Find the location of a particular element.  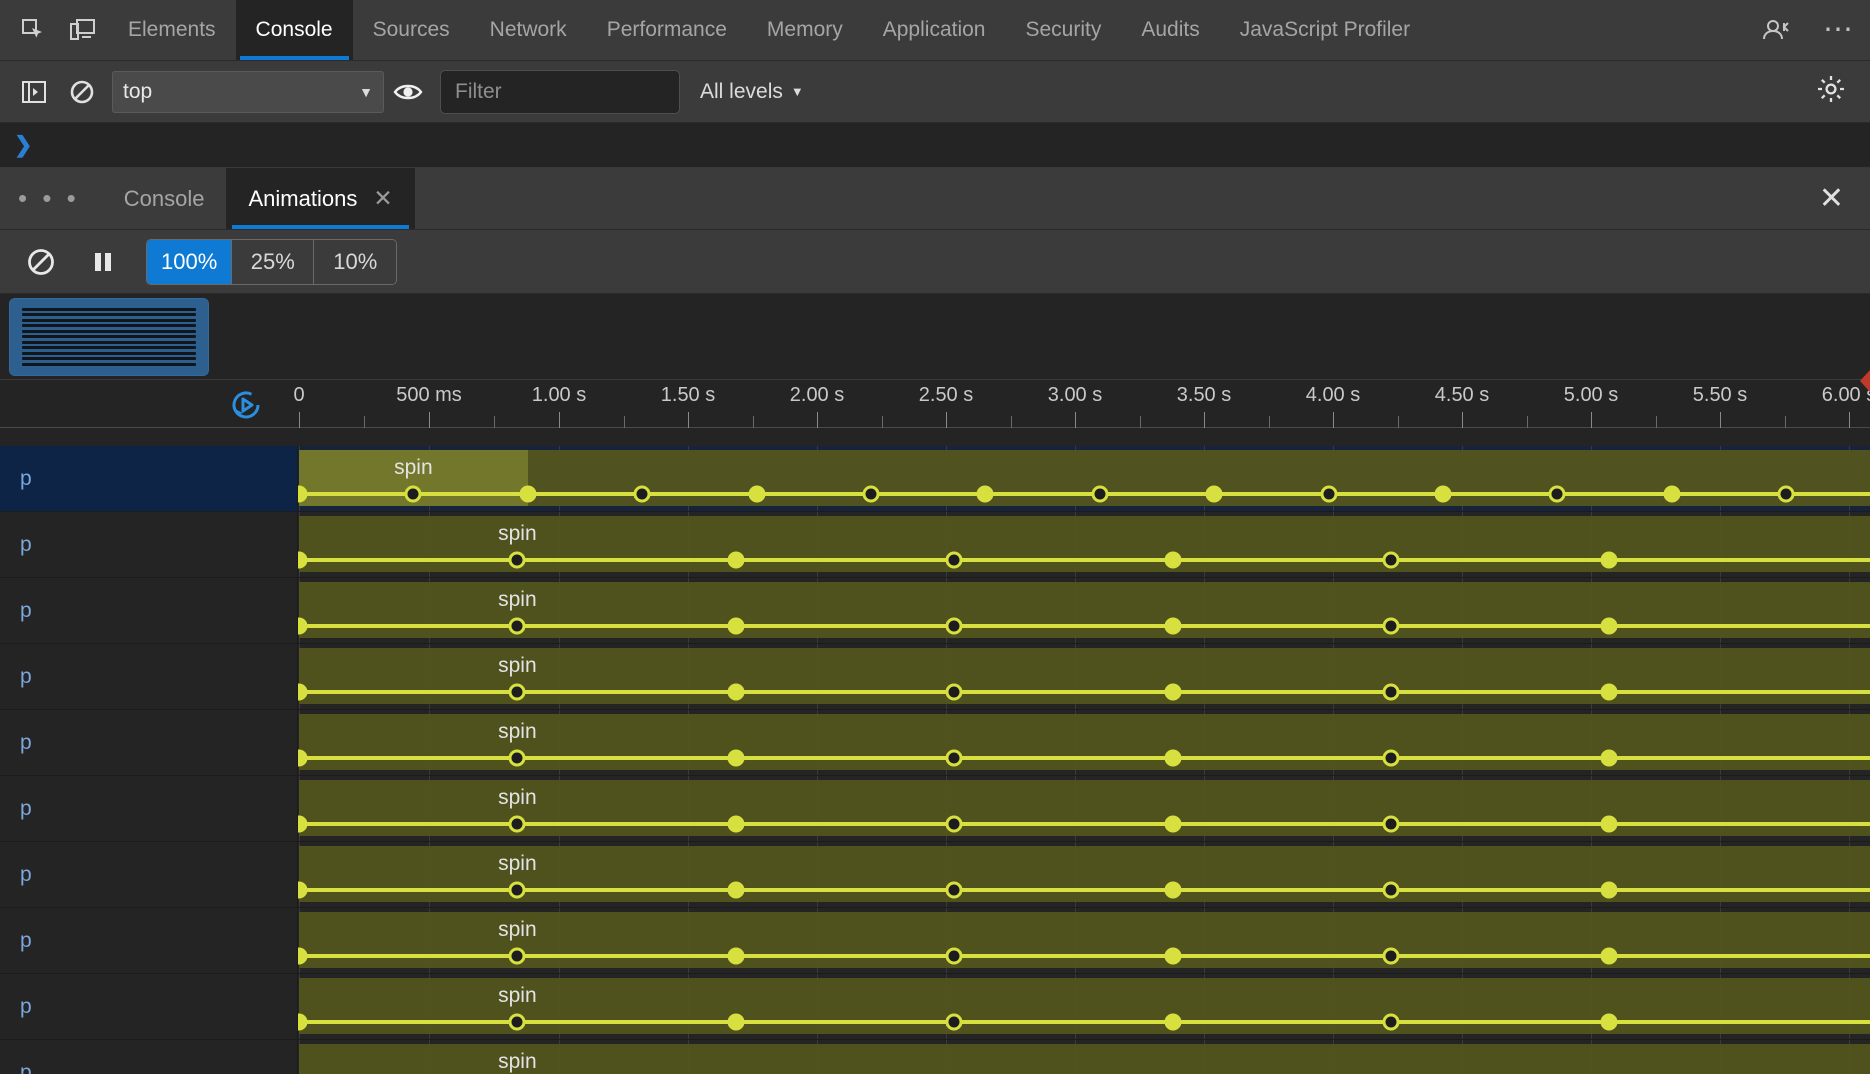

pause-icon is located at coordinates (103, 262).